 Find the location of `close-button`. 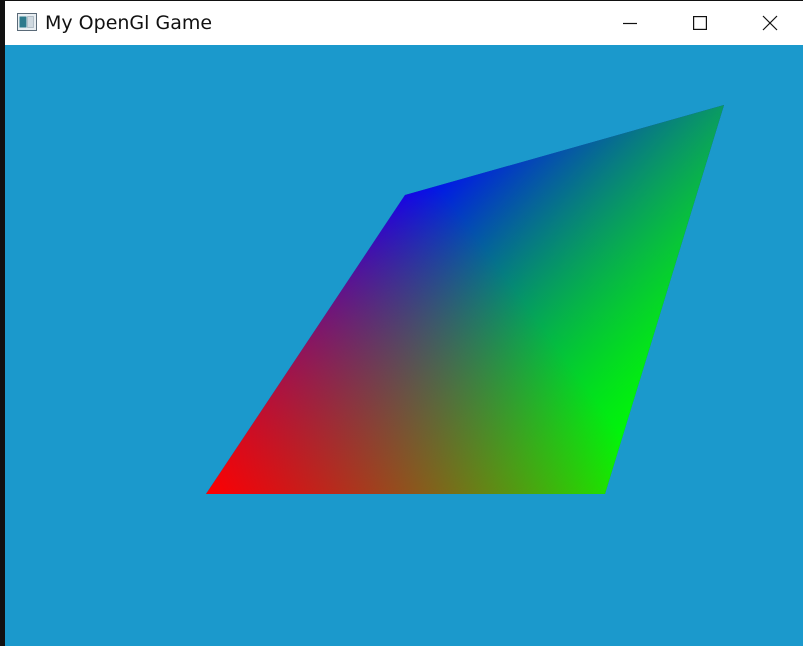

close-button is located at coordinates (769, 23).